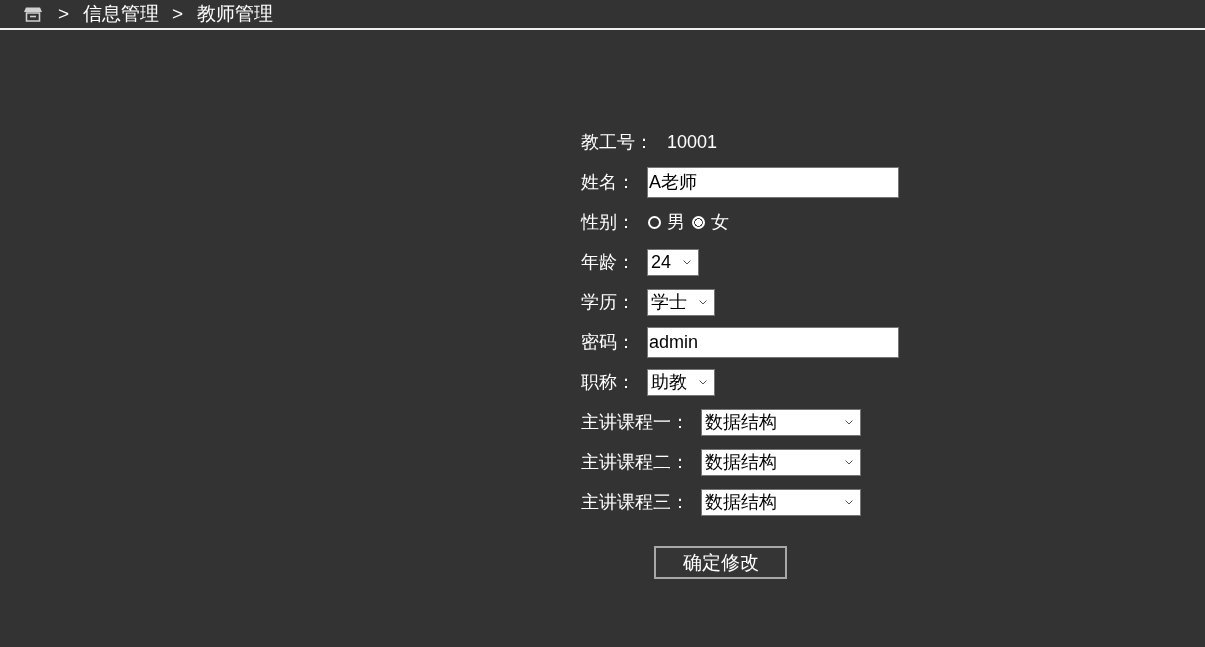  What do you see at coordinates (773, 342) in the screenshot?
I see `text-input: admin` at bounding box center [773, 342].